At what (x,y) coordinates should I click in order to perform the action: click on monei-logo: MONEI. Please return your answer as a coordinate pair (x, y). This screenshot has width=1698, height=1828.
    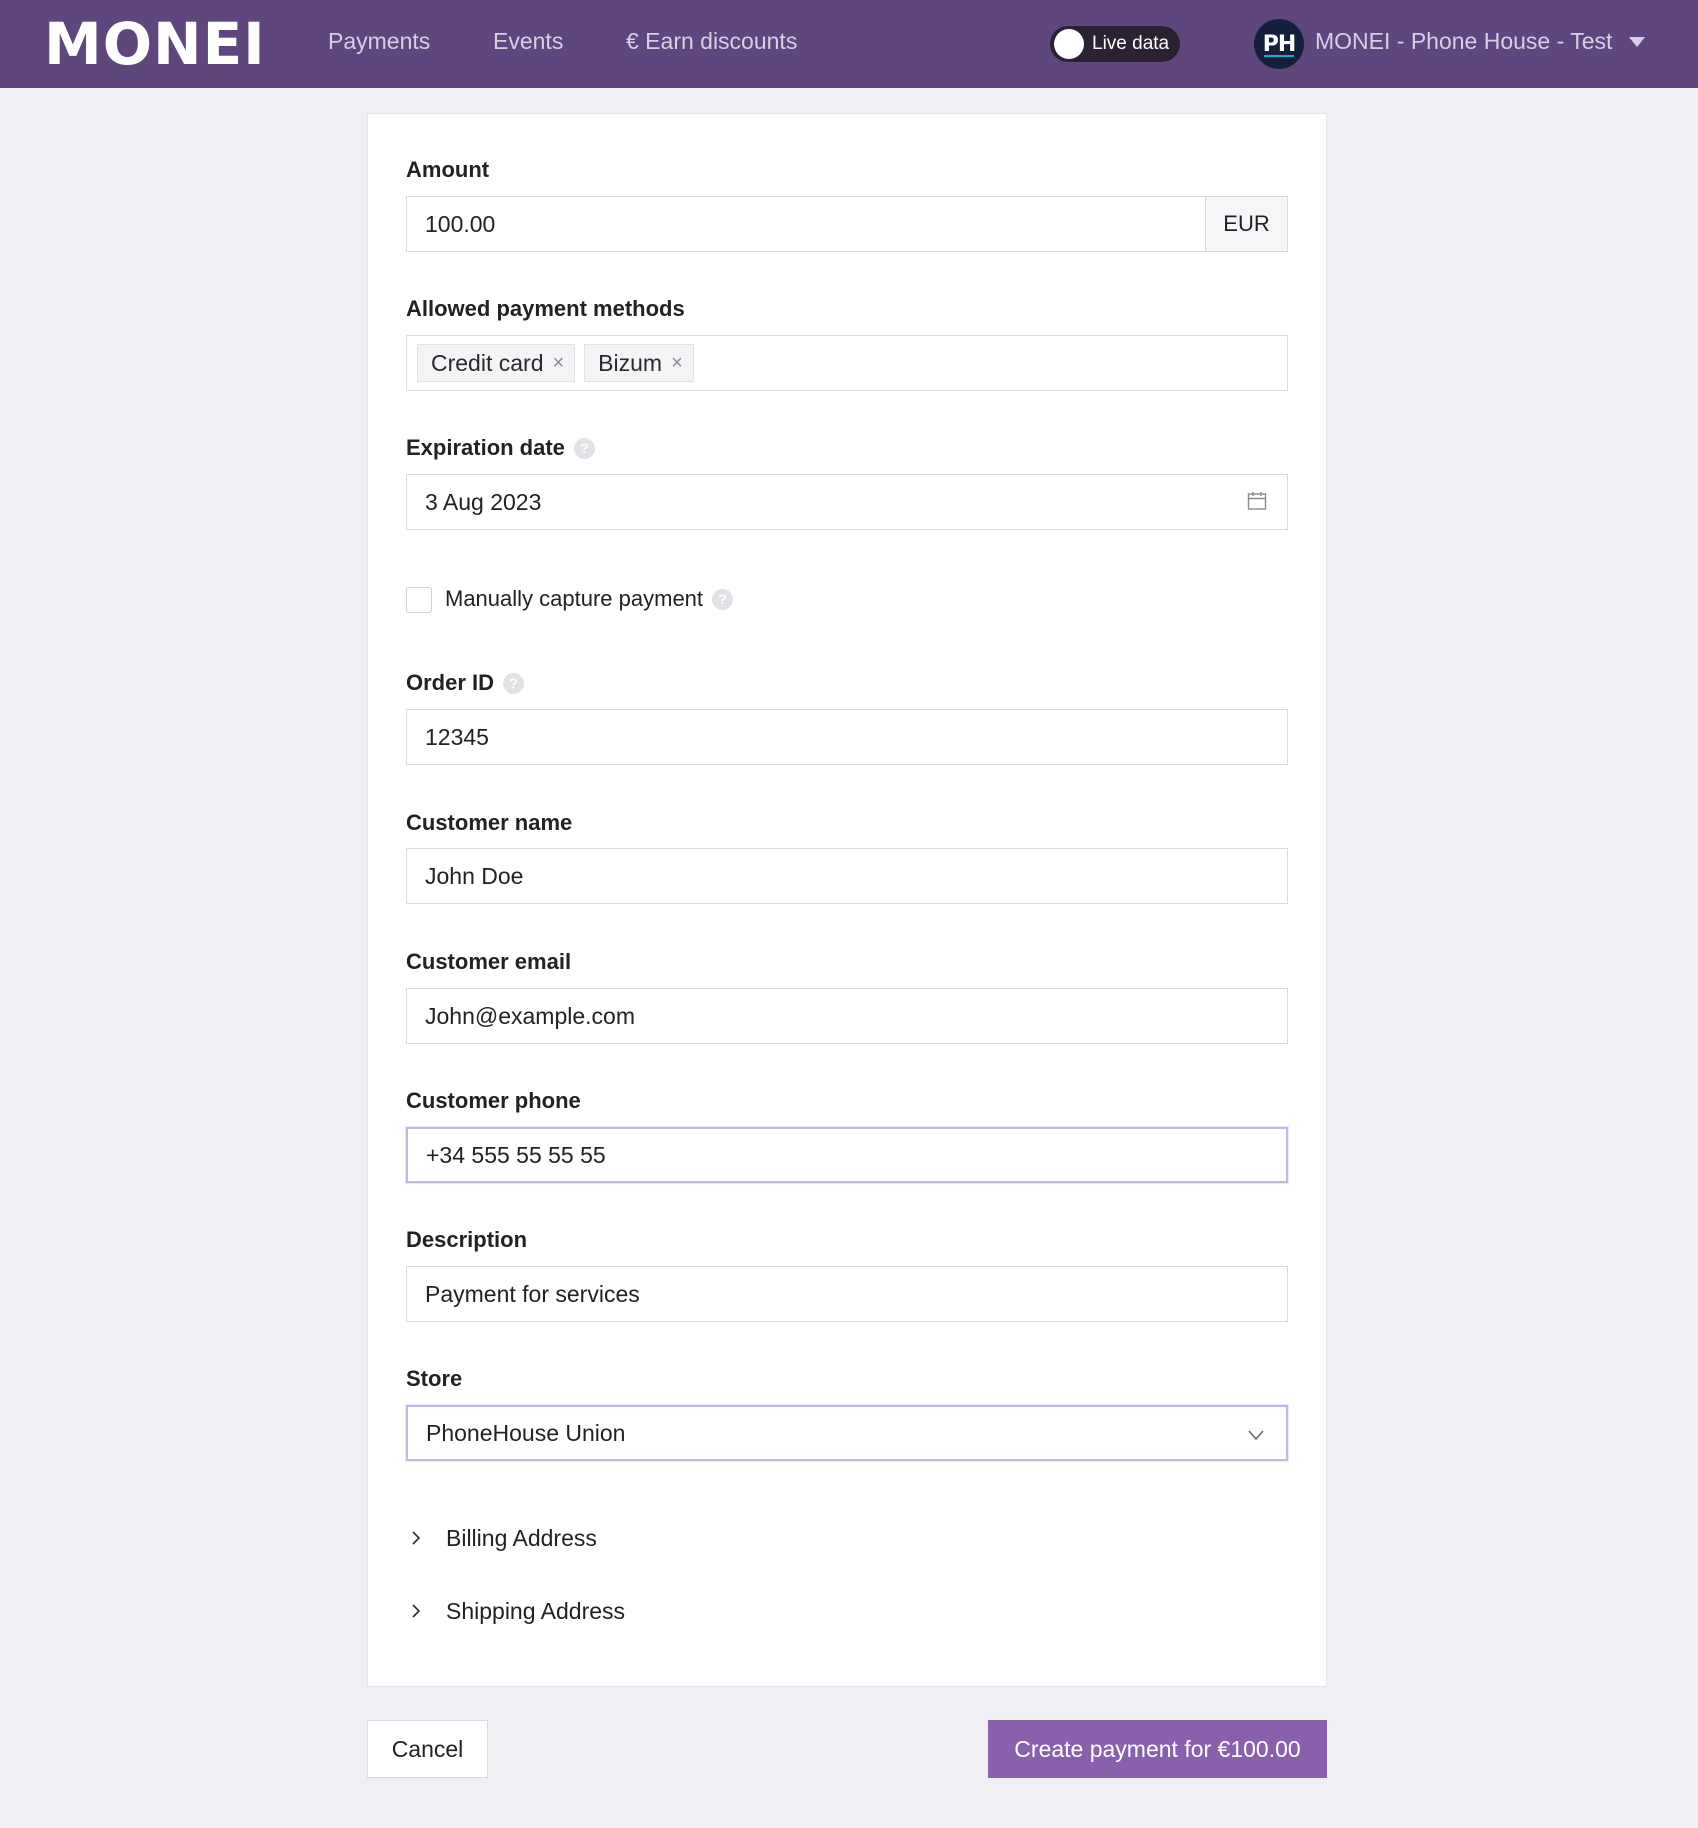
    Looking at the image, I should click on (155, 44).